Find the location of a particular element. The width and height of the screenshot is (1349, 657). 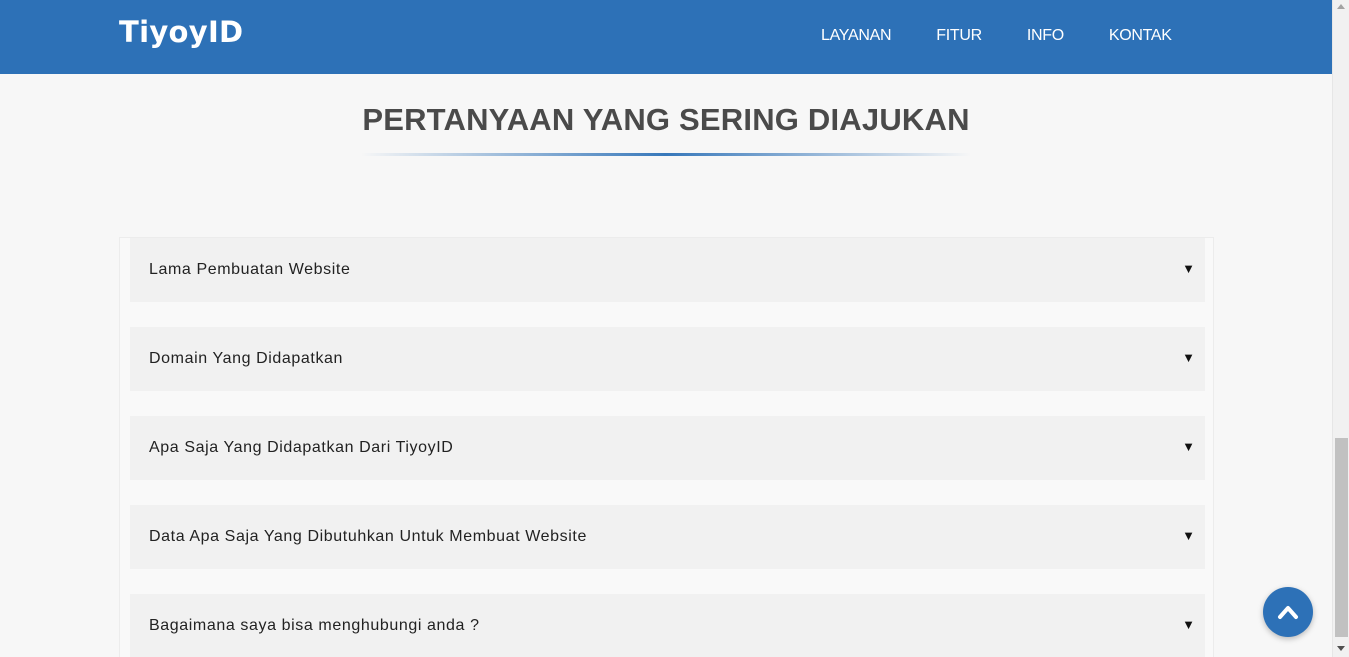

navbar: TiyoyID LAYANAN FITUR INFO KONTAK is located at coordinates (666, 37).